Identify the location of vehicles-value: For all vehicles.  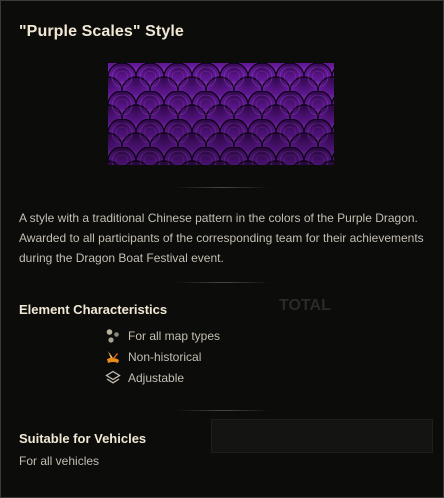
(59, 461).